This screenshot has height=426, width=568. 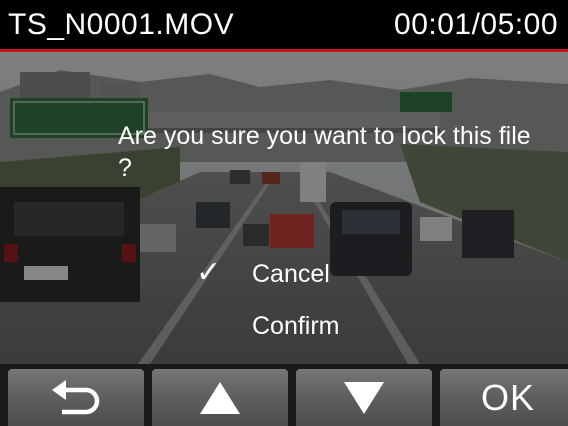 What do you see at coordinates (296, 326) in the screenshot?
I see `option-confirm-label: Confirm` at bounding box center [296, 326].